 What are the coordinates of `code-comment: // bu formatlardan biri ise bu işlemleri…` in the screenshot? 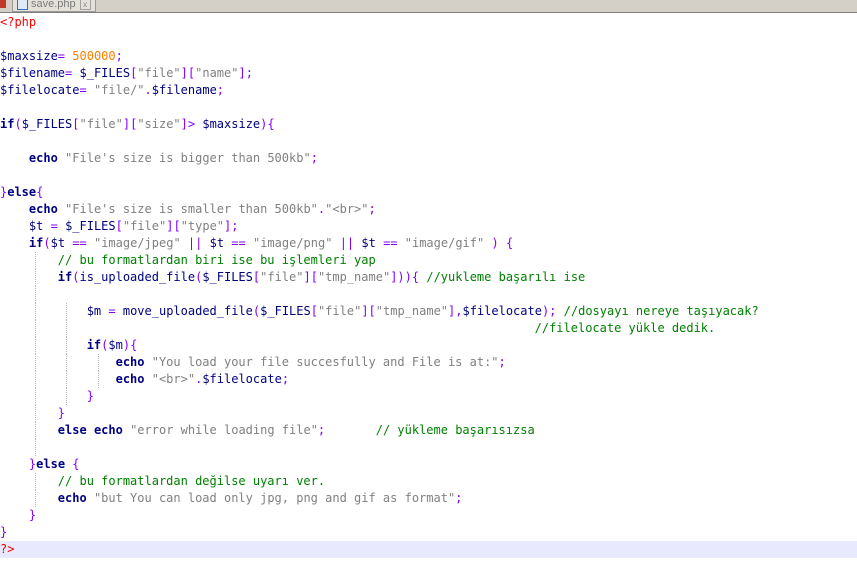 It's located at (216, 260).